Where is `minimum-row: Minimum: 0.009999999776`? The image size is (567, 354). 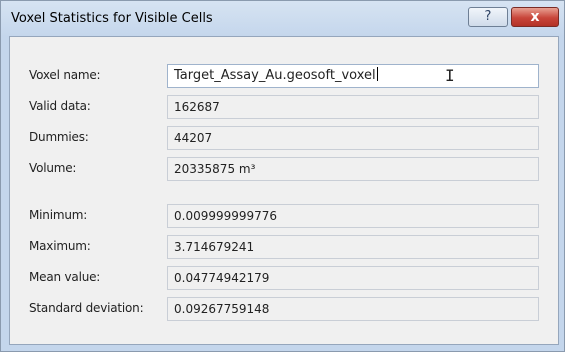
minimum-row: Minimum: 0.009999999776 is located at coordinates (285, 216).